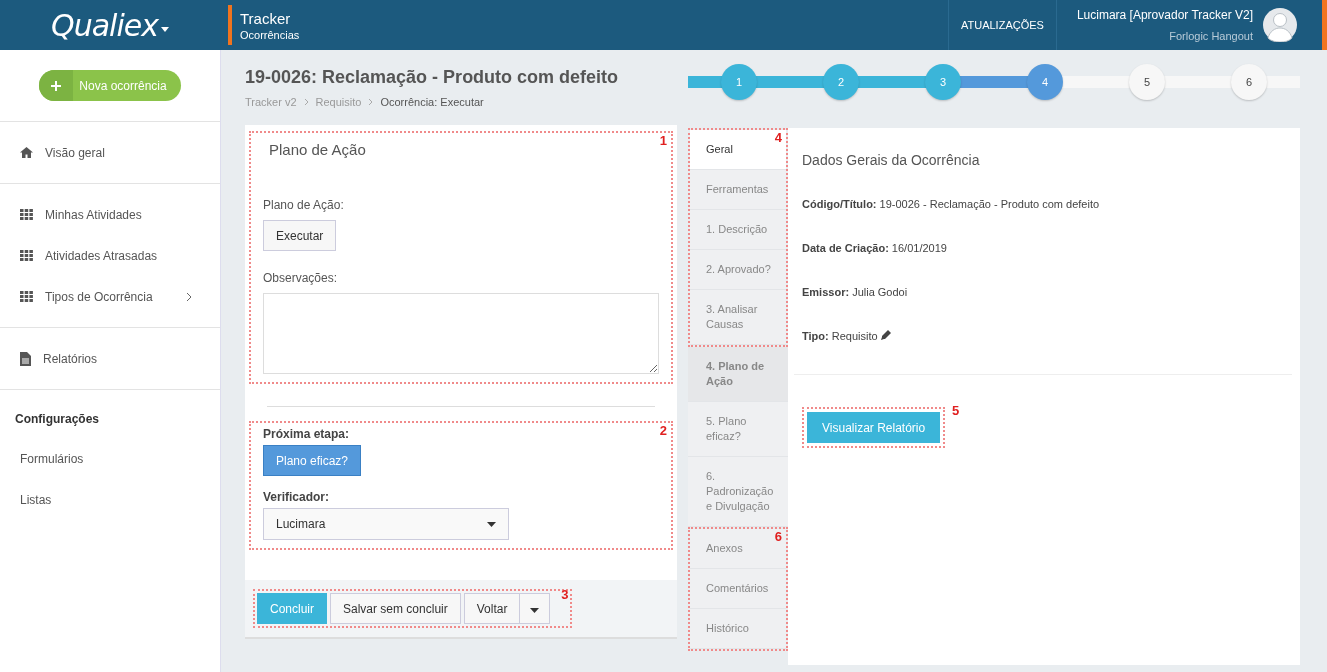 This screenshot has width=1327, height=672. I want to click on save-button: Salvar sem concluir, so click(395, 608).